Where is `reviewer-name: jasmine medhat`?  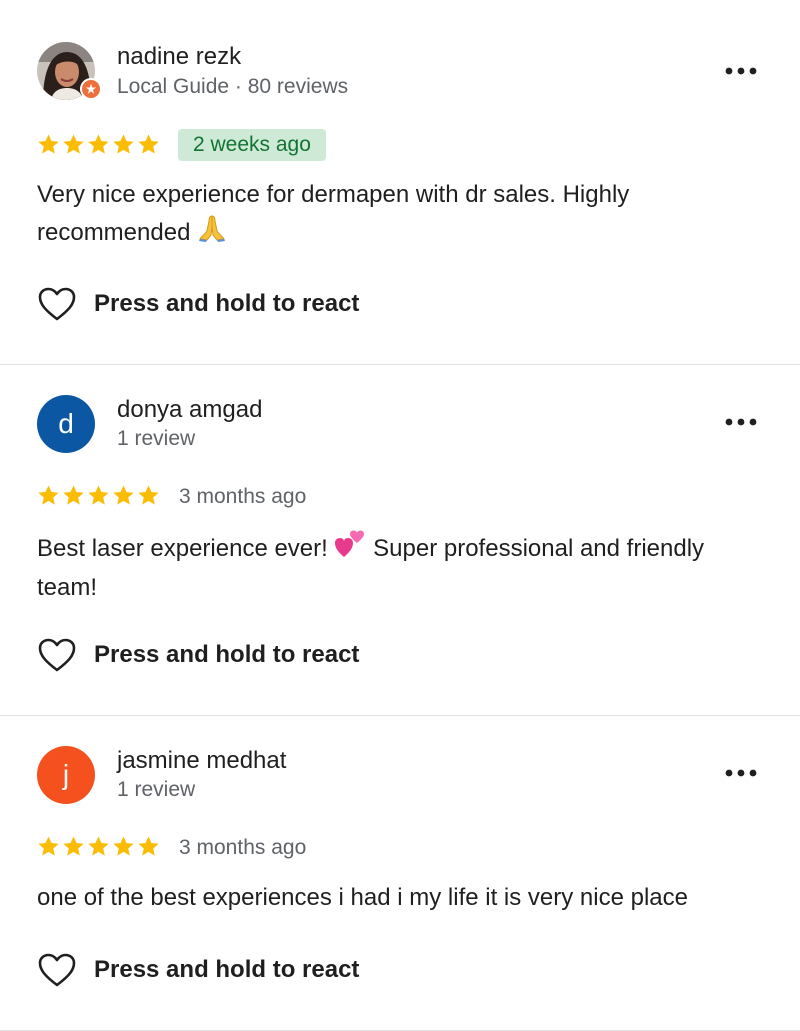 reviewer-name: jasmine medhat is located at coordinates (201, 761).